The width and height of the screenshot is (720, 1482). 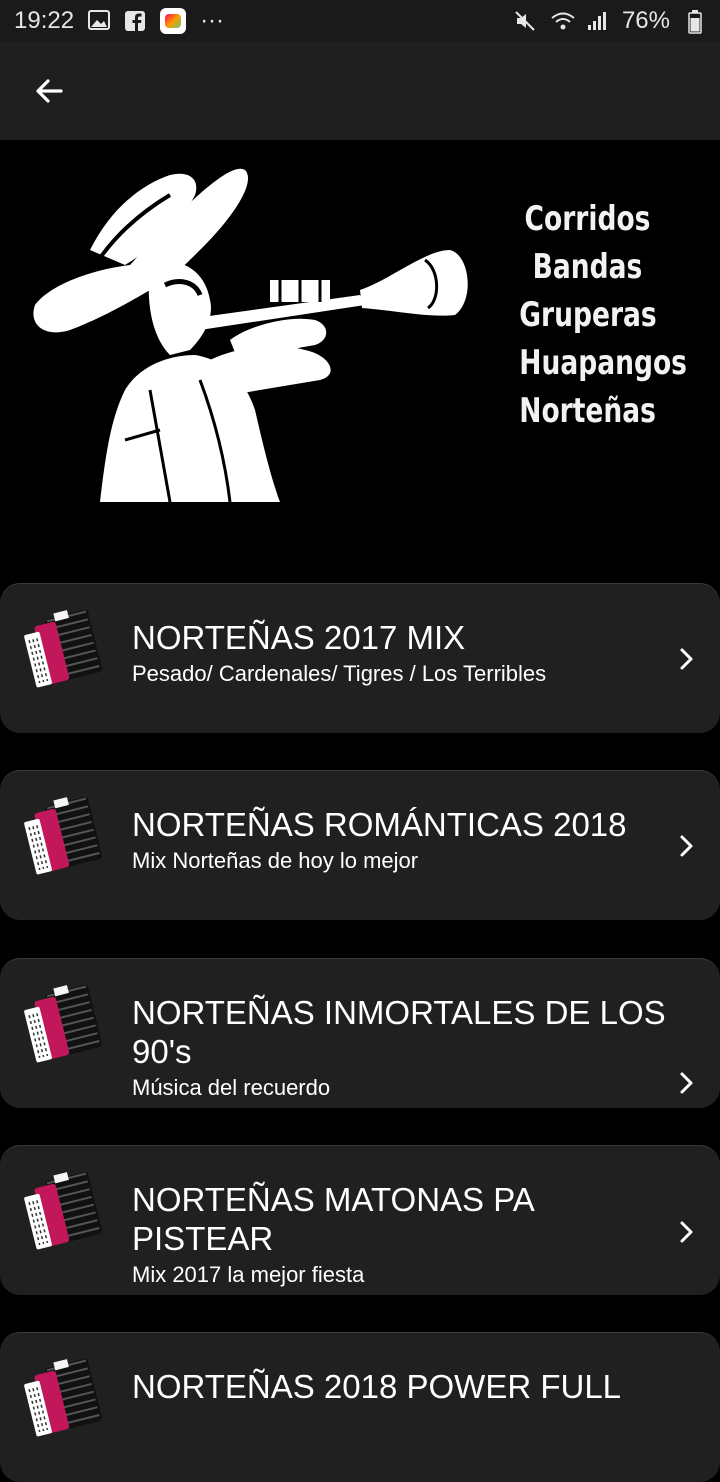 What do you see at coordinates (603, 363) in the screenshot?
I see `genre-label: Huapangos` at bounding box center [603, 363].